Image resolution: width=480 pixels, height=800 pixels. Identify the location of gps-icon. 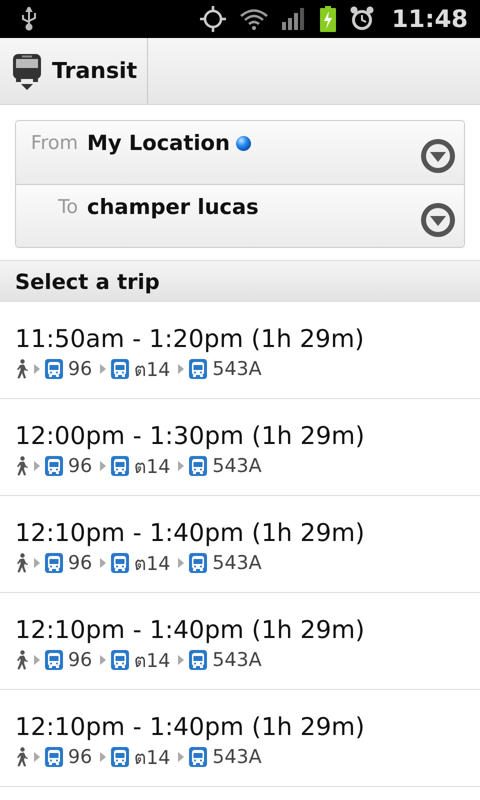
(213, 19).